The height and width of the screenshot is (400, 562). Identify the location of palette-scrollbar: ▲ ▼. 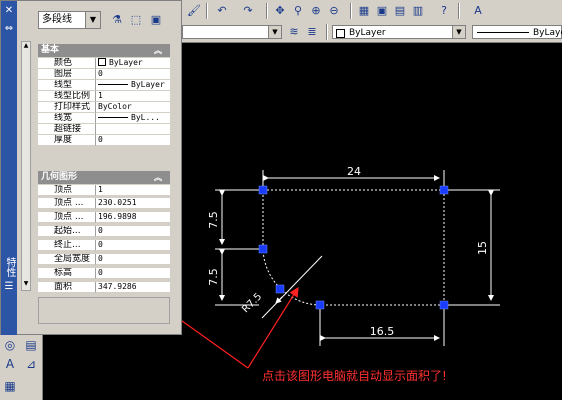
(26, 166).